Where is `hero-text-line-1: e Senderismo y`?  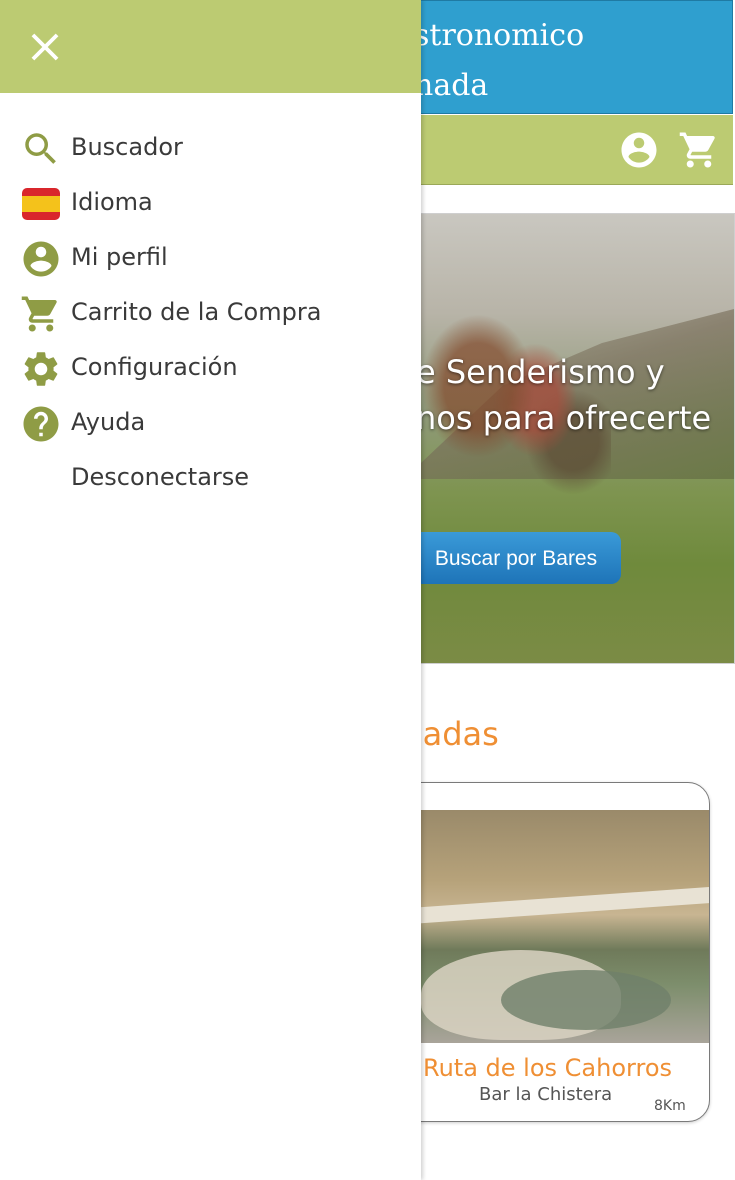 hero-text-line-1: e Senderismo y is located at coordinates (540, 372).